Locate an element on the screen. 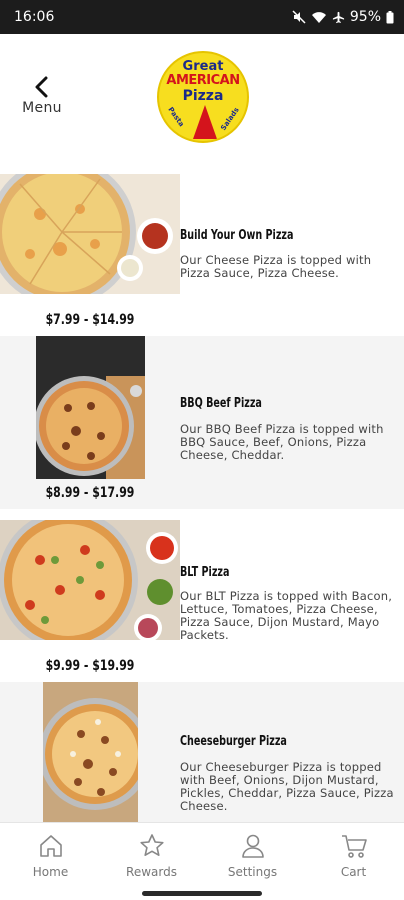 This screenshot has width=404, height=900. bottom-navigation: Home Rewards Settings Cart is located at coordinates (202, 854).